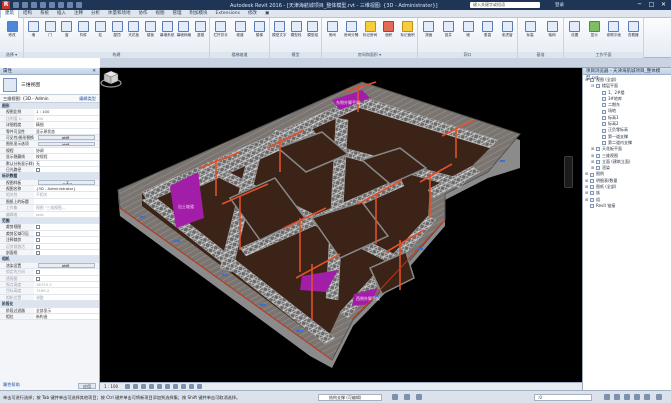  What do you see at coordinates (66, 112) in the screenshot?
I see `property-value: 1 : 100` at bounding box center [66, 112].